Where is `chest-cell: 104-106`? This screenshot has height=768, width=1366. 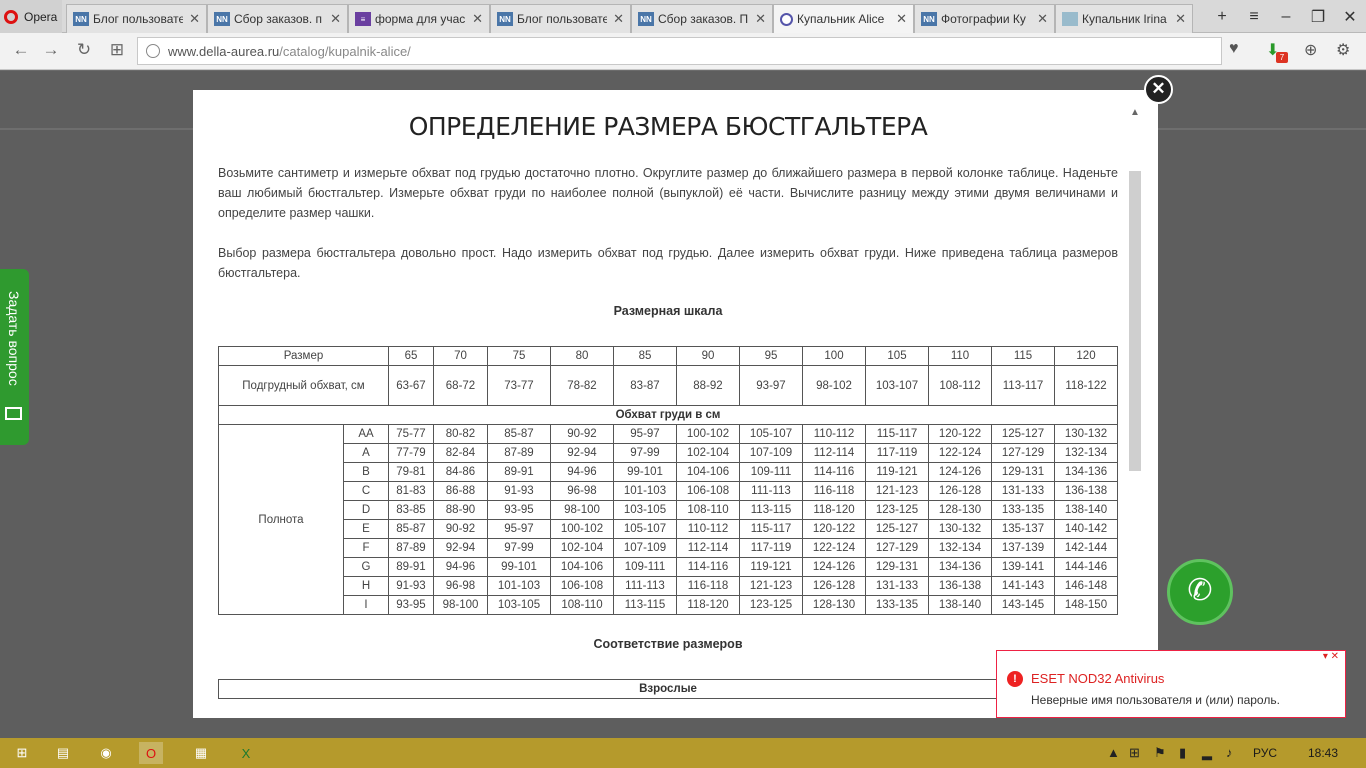 chest-cell: 104-106 is located at coordinates (582, 567).